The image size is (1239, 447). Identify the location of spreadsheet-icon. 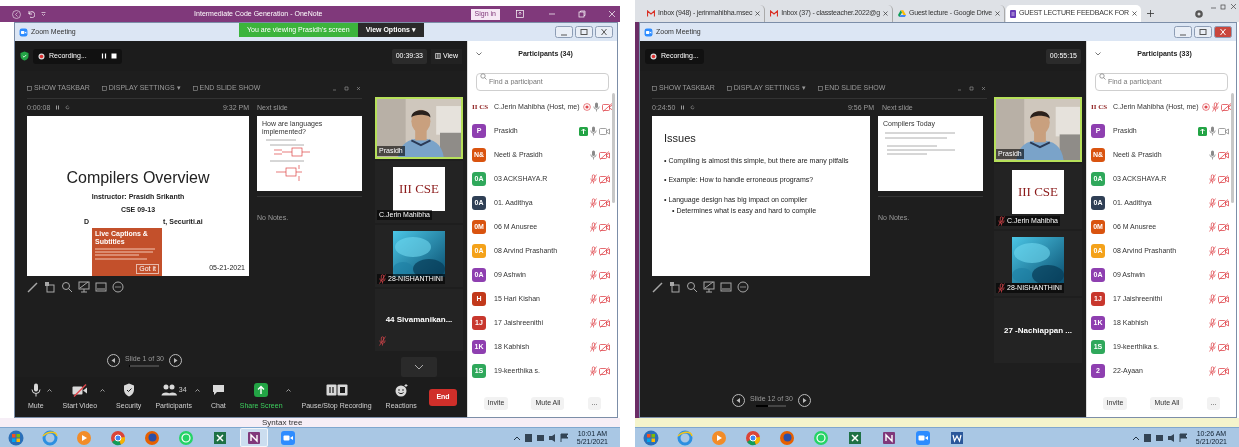
(220, 437).